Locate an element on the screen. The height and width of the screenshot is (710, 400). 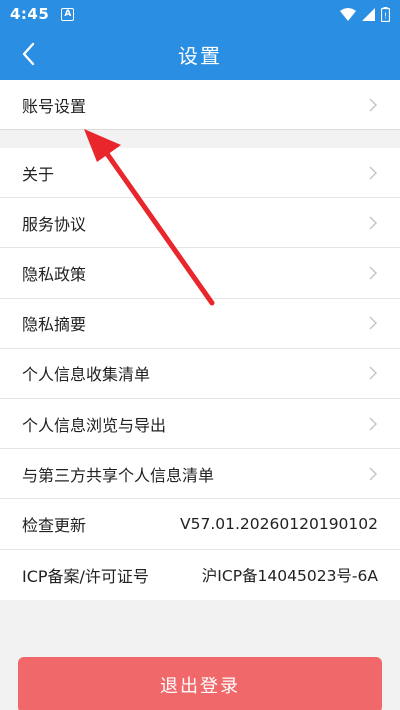
chevron-left-icon is located at coordinates (28, 54).